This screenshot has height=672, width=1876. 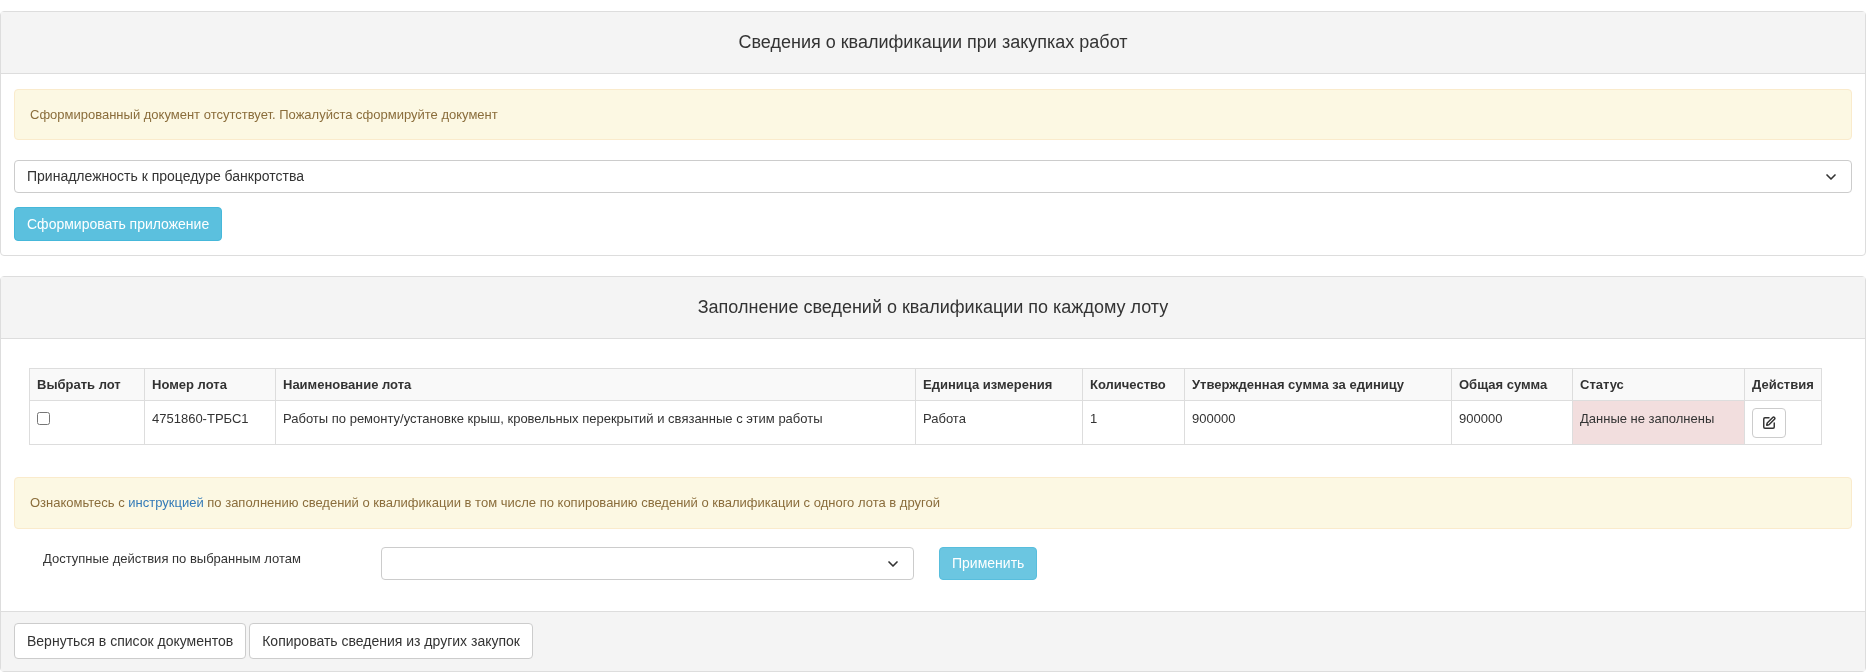 I want to click on column-header: Действия, so click(x=1783, y=384).